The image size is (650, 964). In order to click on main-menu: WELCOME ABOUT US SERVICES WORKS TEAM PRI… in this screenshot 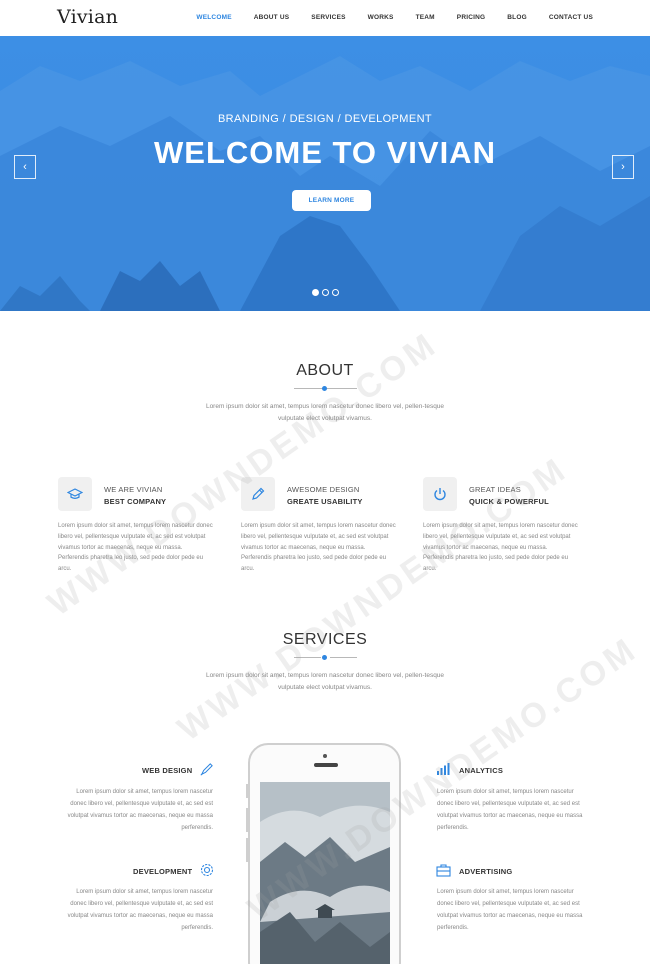, I will do `click(383, 17)`.